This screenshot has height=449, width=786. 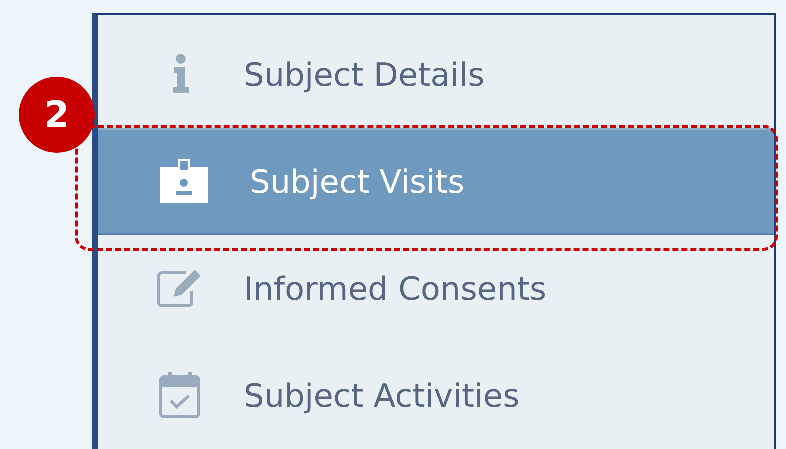 What do you see at coordinates (357, 181) in the screenshot?
I see `menu-item-label: Subject Visits` at bounding box center [357, 181].